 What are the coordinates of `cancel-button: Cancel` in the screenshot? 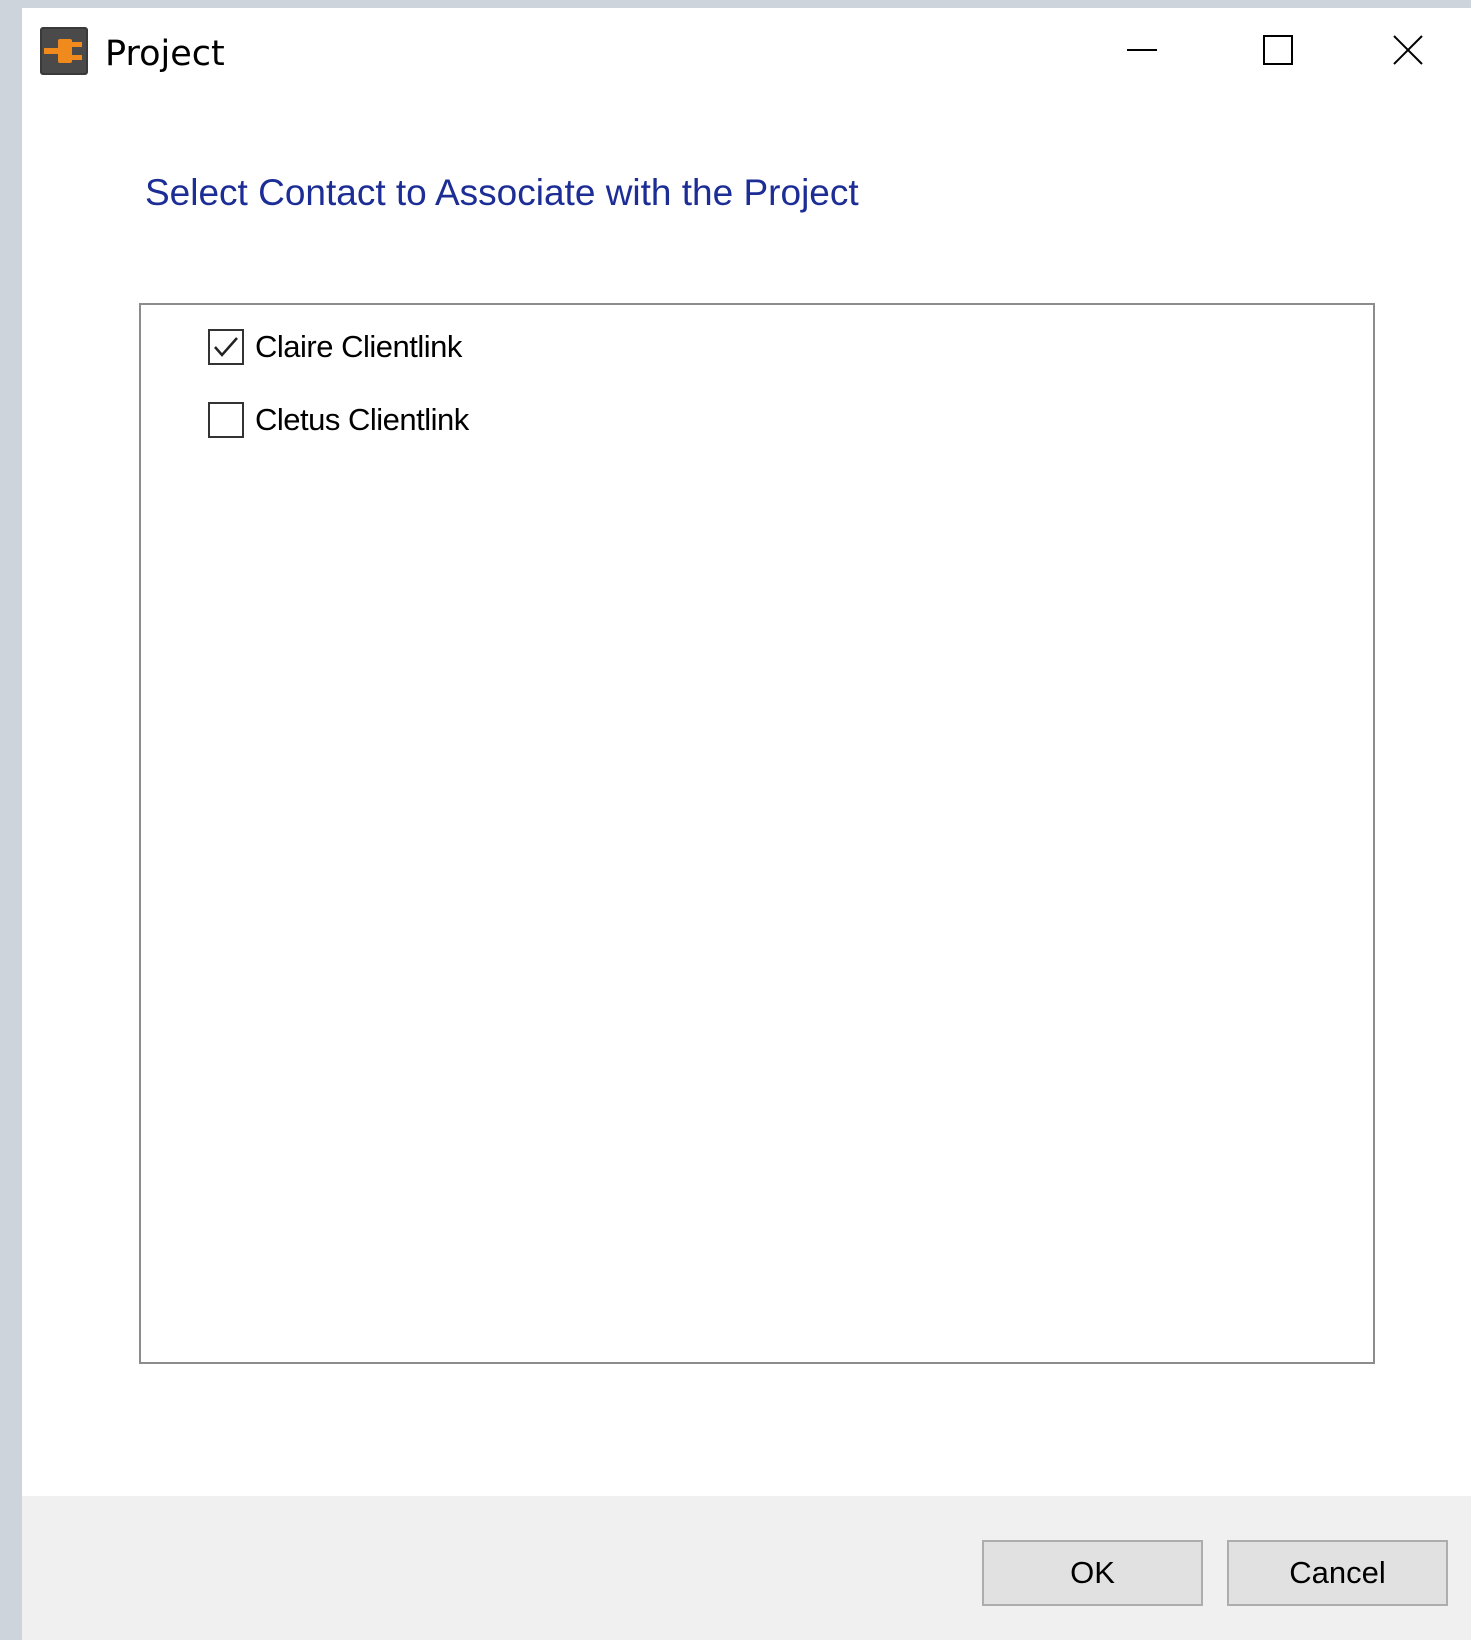 It's located at (1337, 1573).